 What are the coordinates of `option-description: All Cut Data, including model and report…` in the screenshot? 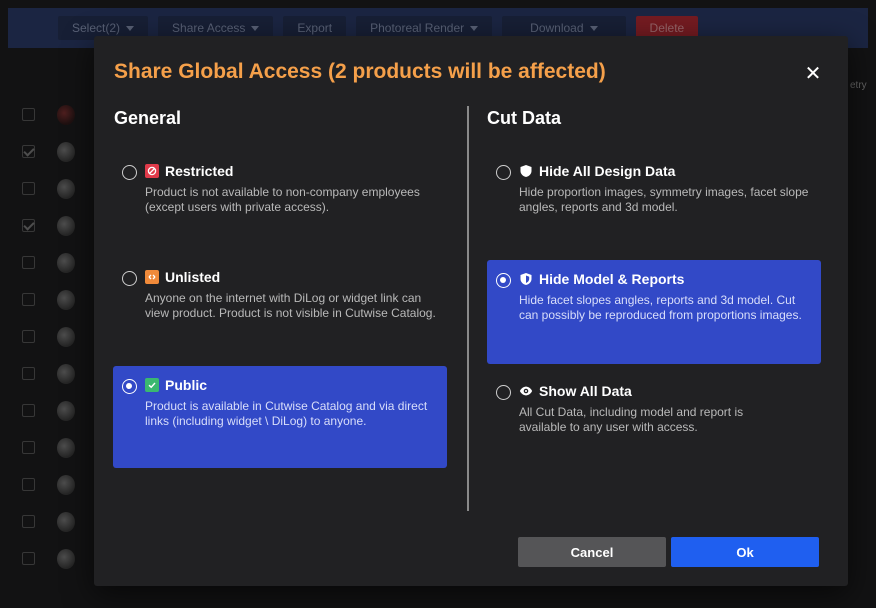 It's located at (631, 419).